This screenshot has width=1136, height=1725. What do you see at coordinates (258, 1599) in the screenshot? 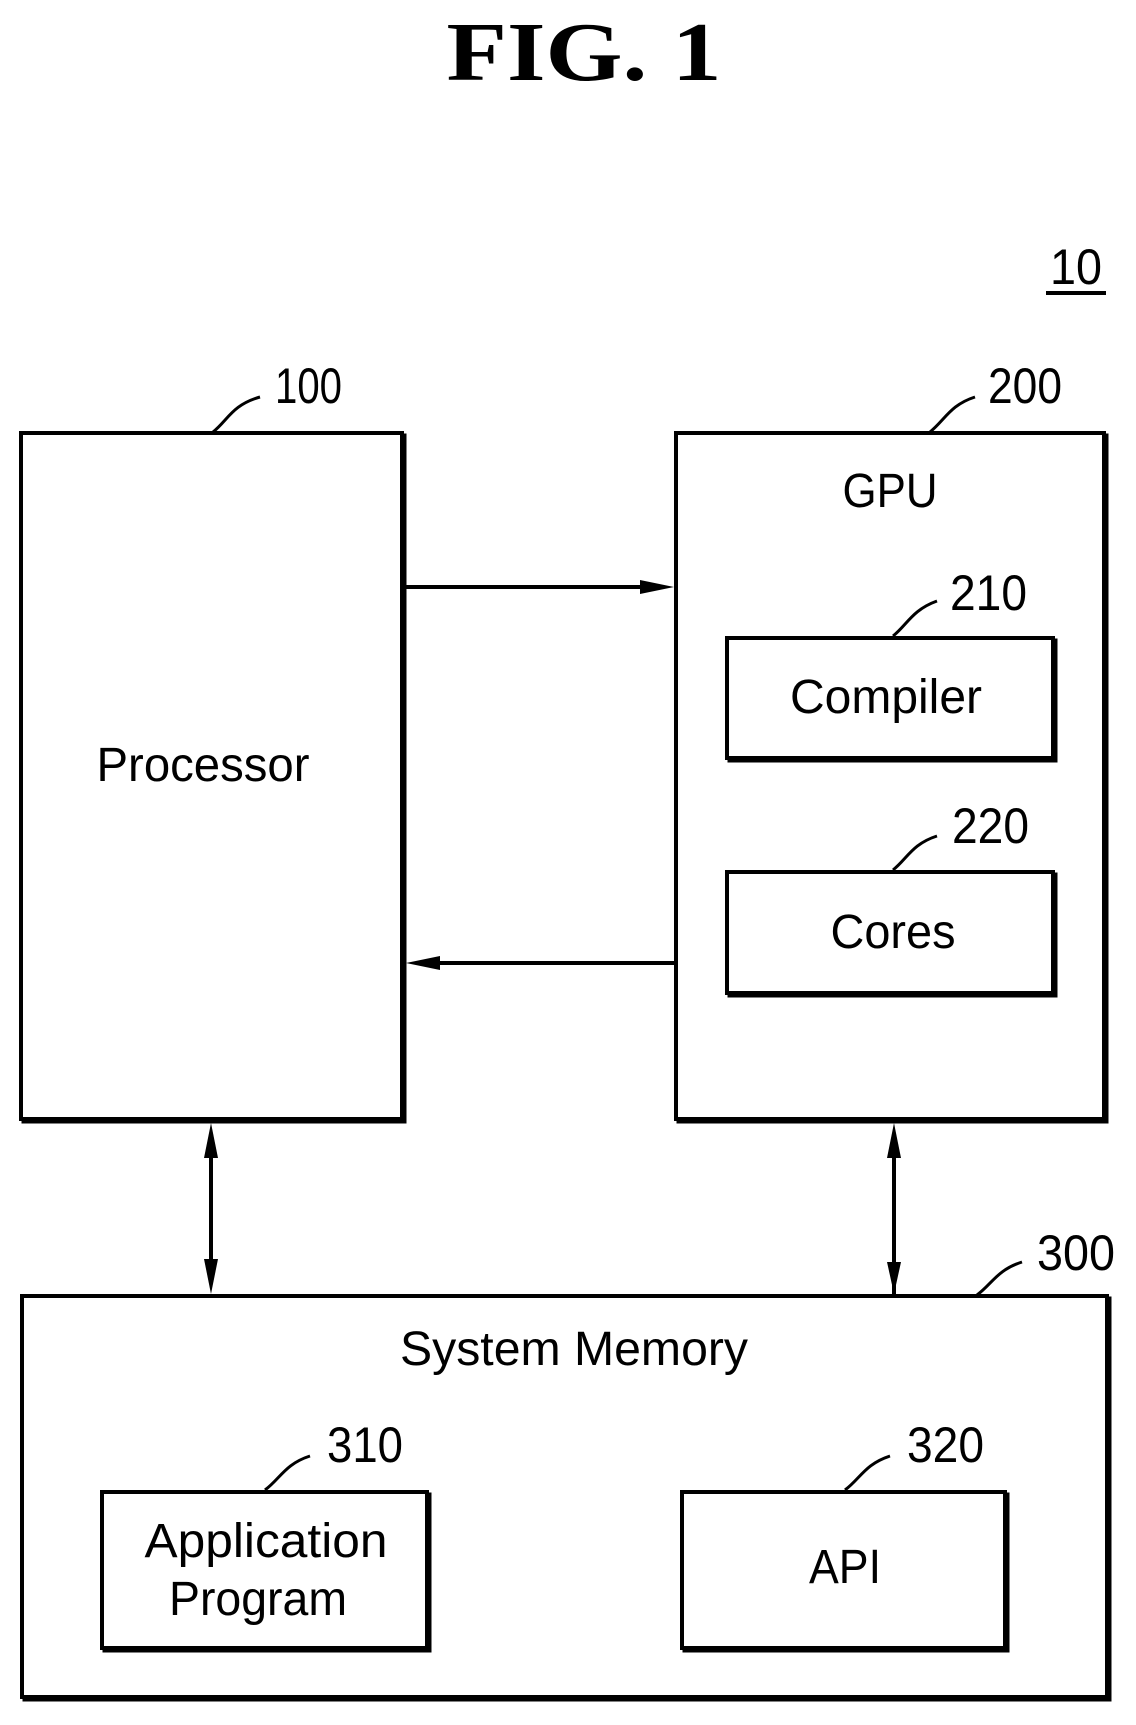
I see `application-program-label-line-2: Program` at bounding box center [258, 1599].